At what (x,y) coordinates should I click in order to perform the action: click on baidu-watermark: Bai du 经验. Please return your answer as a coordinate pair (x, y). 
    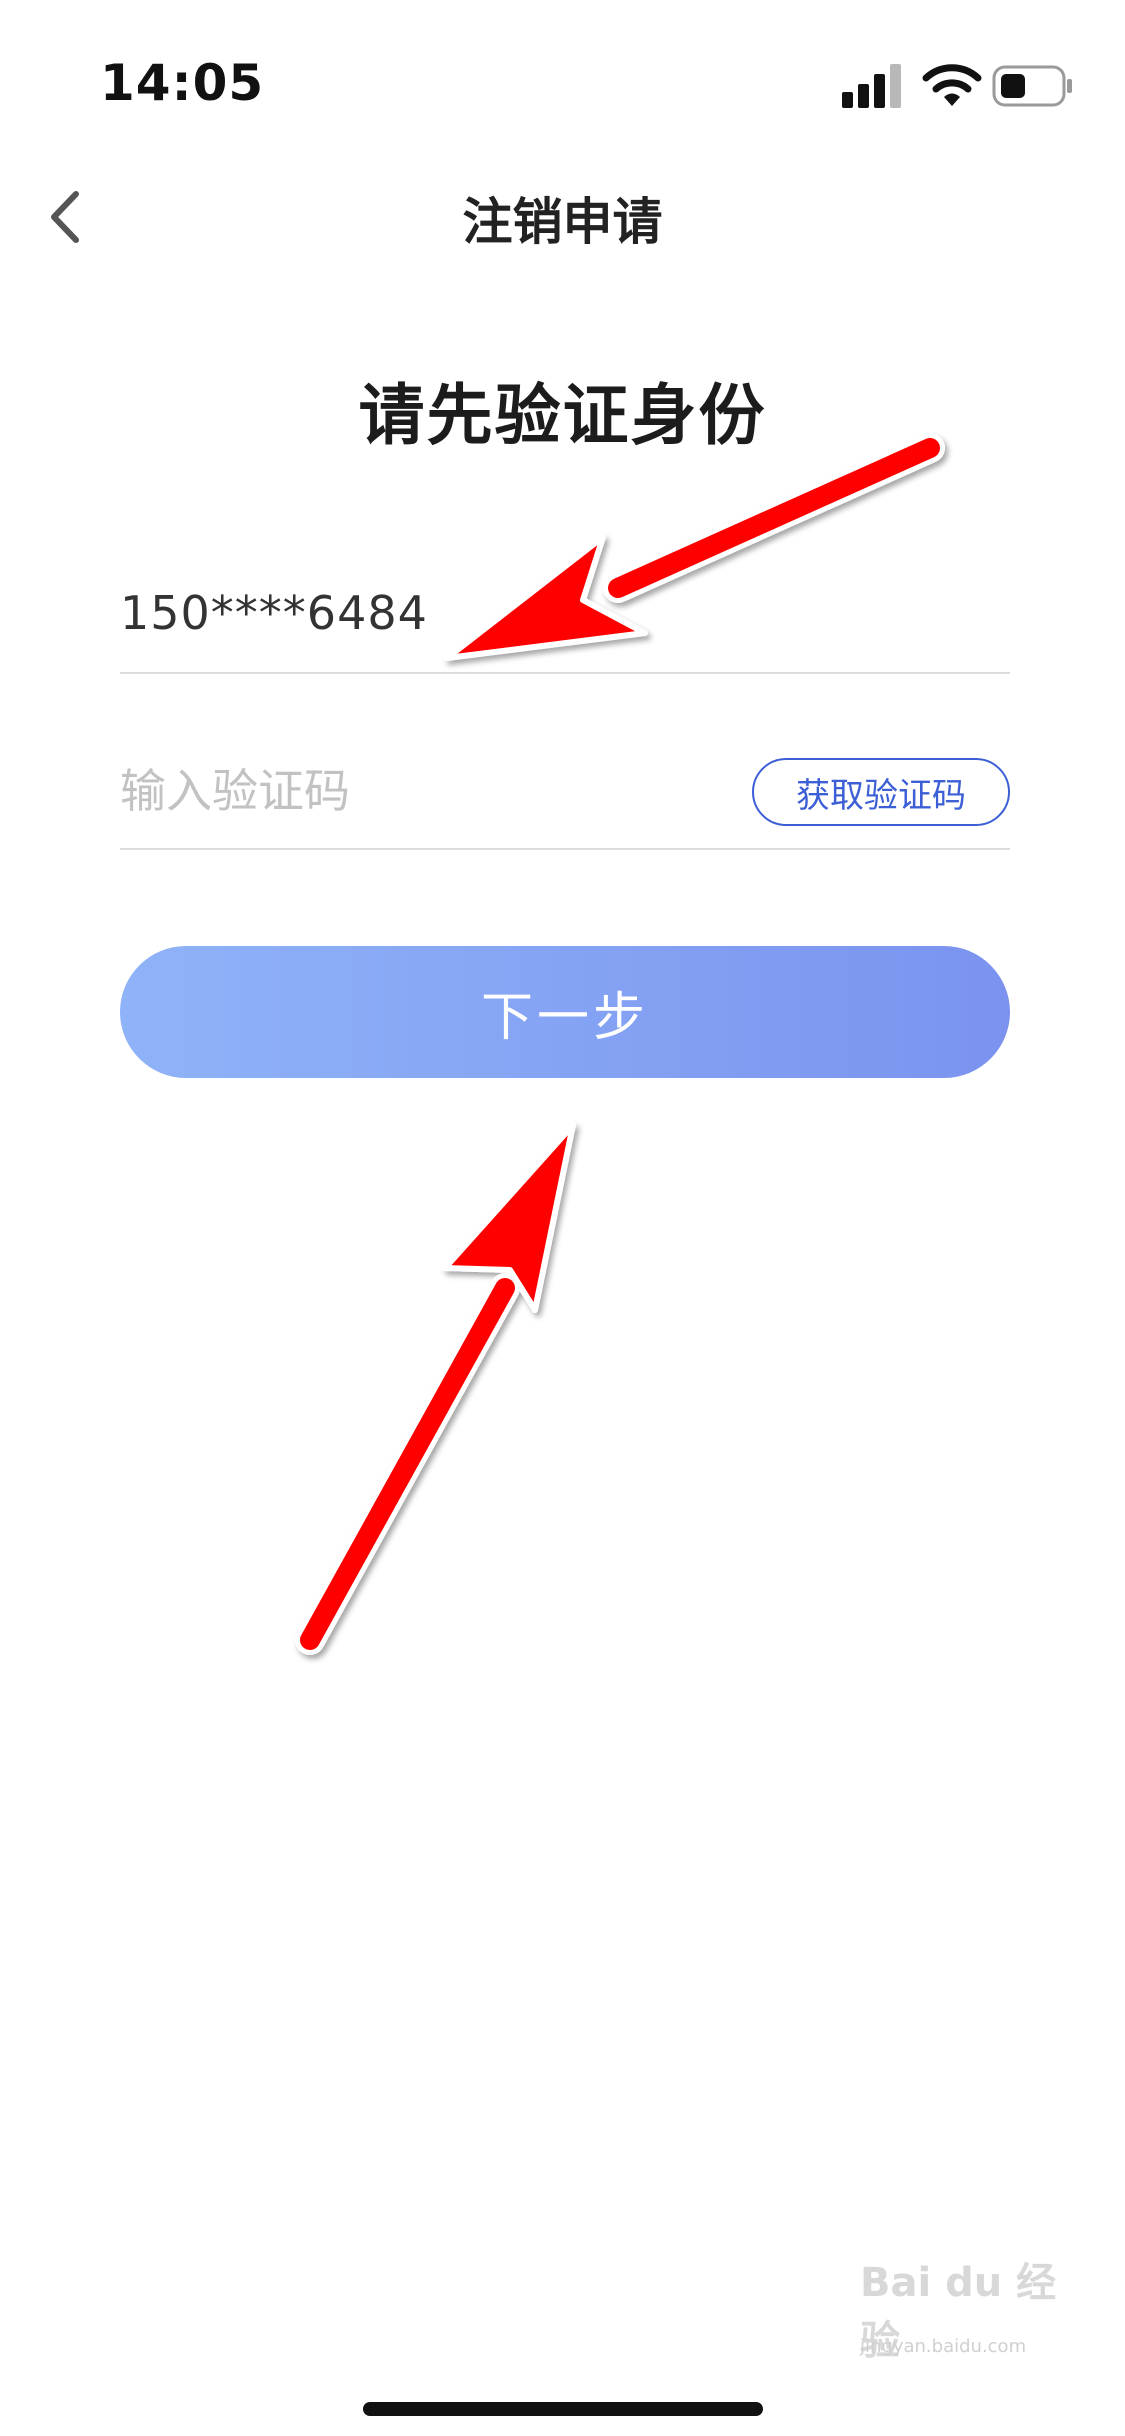
    Looking at the image, I should click on (958, 2312).